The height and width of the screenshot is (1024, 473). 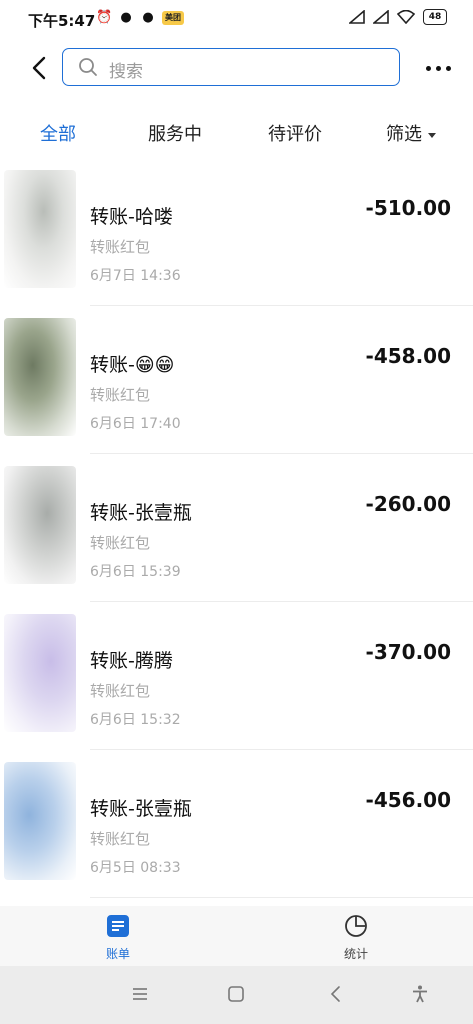 What do you see at coordinates (118, 926) in the screenshot?
I see `bill-icon` at bounding box center [118, 926].